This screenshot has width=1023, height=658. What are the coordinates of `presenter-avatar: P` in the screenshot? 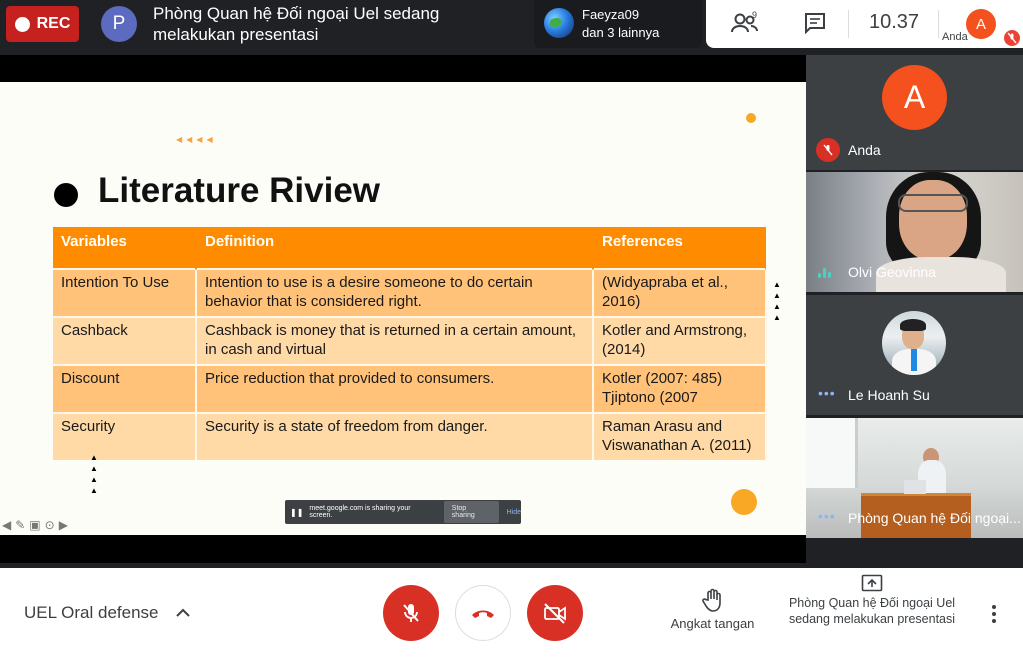 It's located at (119, 24).